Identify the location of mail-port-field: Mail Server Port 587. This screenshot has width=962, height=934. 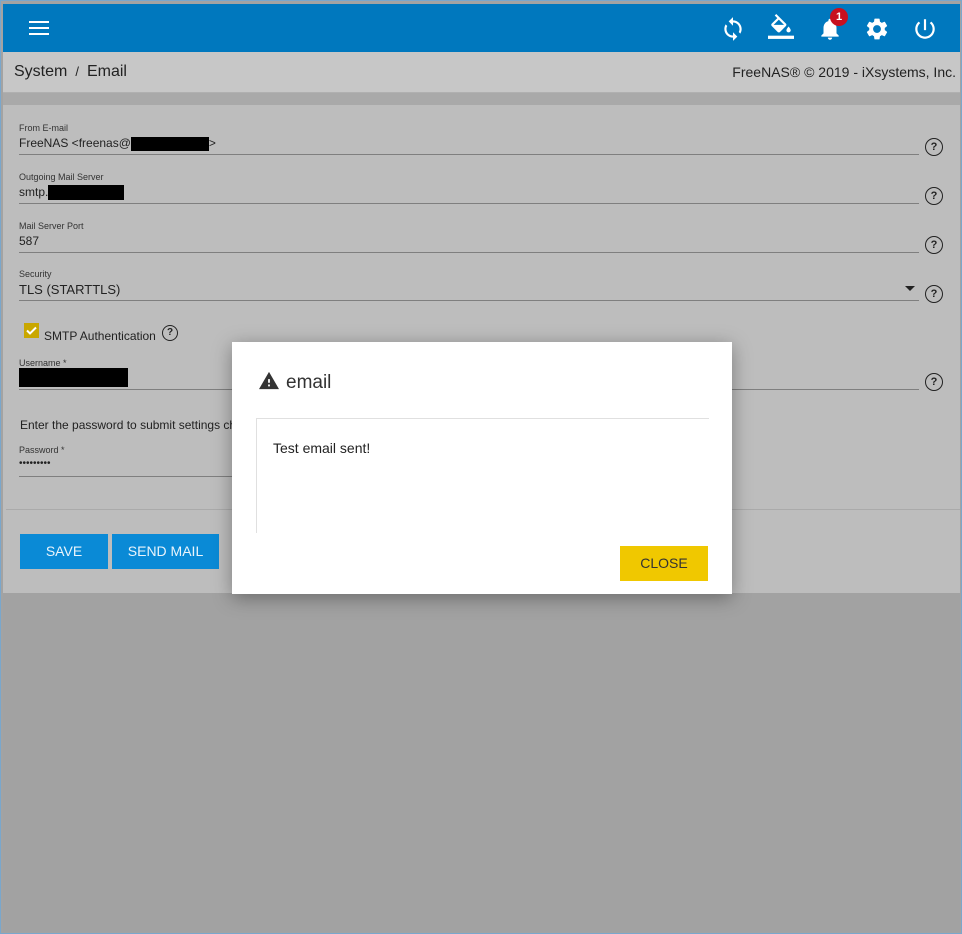
(469, 237).